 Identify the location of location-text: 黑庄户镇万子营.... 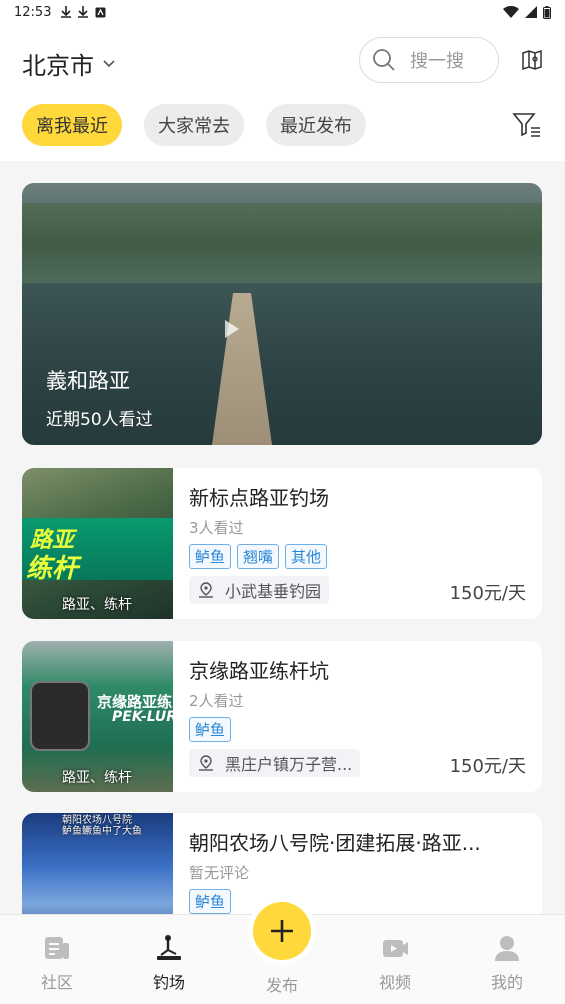
(289, 764).